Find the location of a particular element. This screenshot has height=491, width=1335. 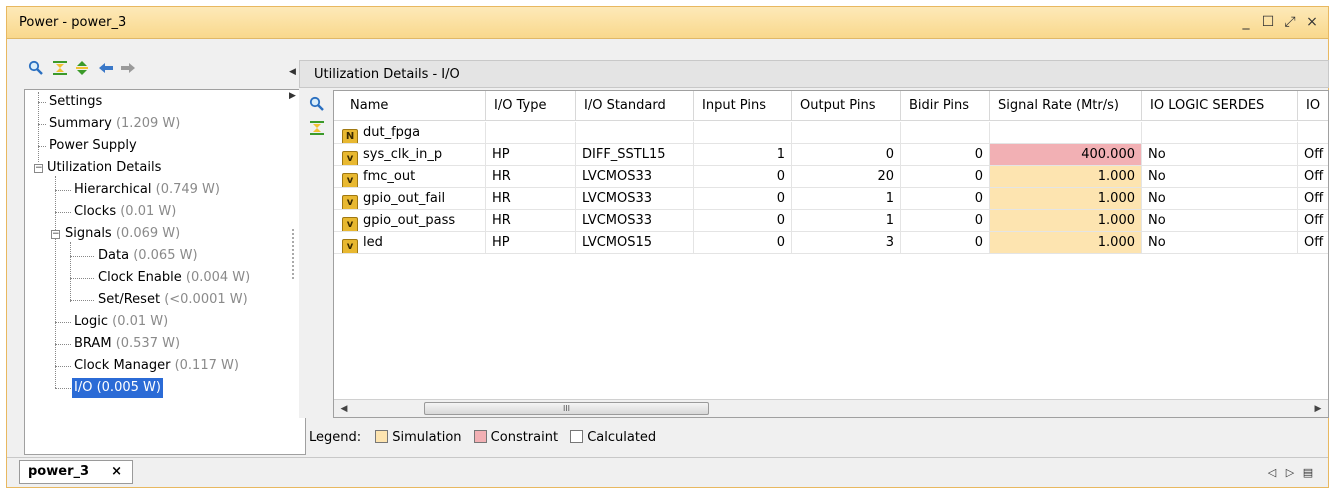

table-row: v led HP LVCMOS15 0 3 0 1.000 No Off is located at coordinates (831, 243).